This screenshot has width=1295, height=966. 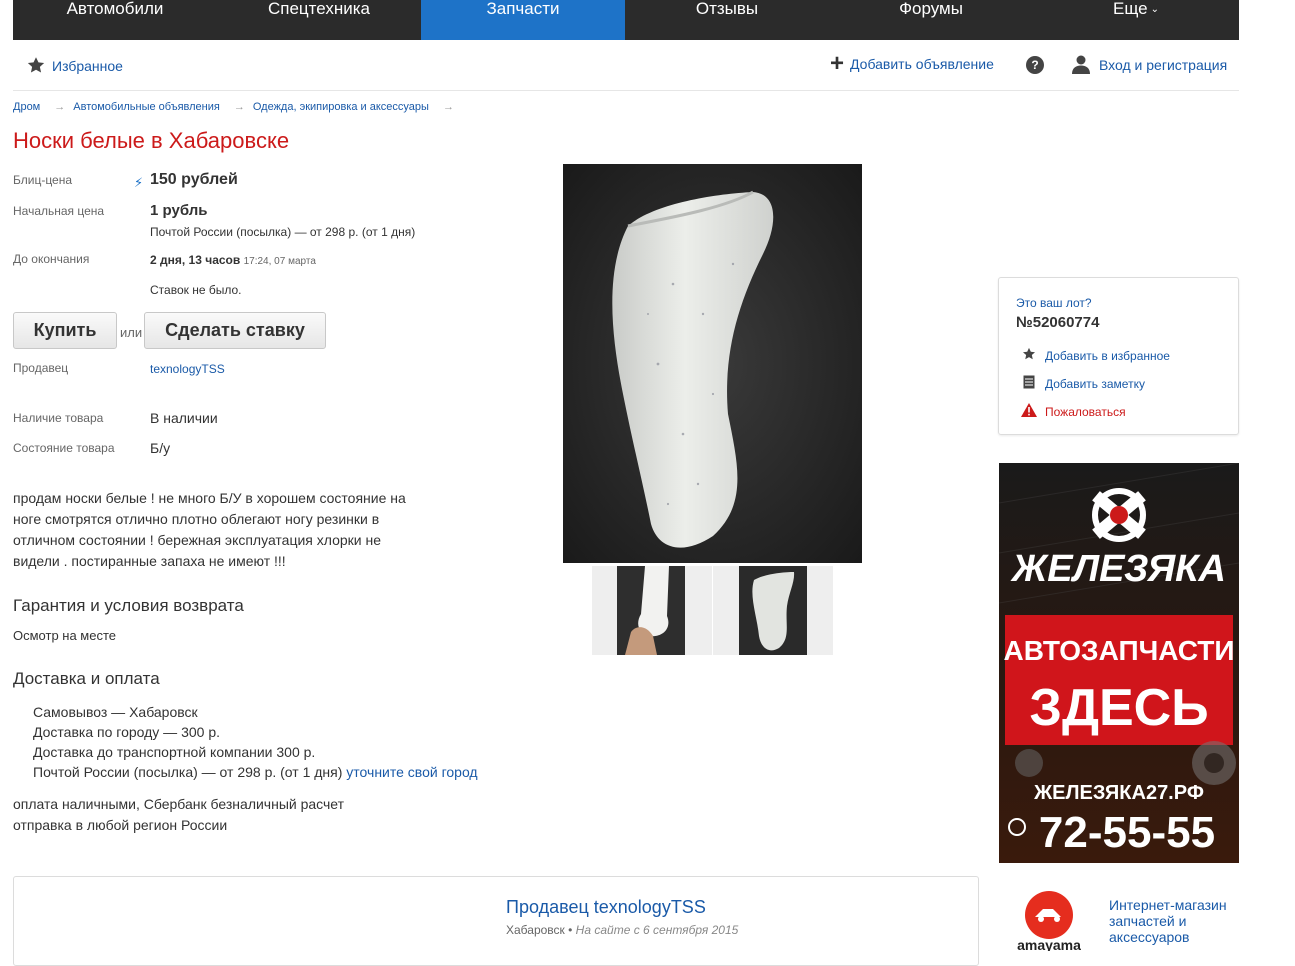 I want to click on availability-label: Наличие товара, so click(x=58, y=418).